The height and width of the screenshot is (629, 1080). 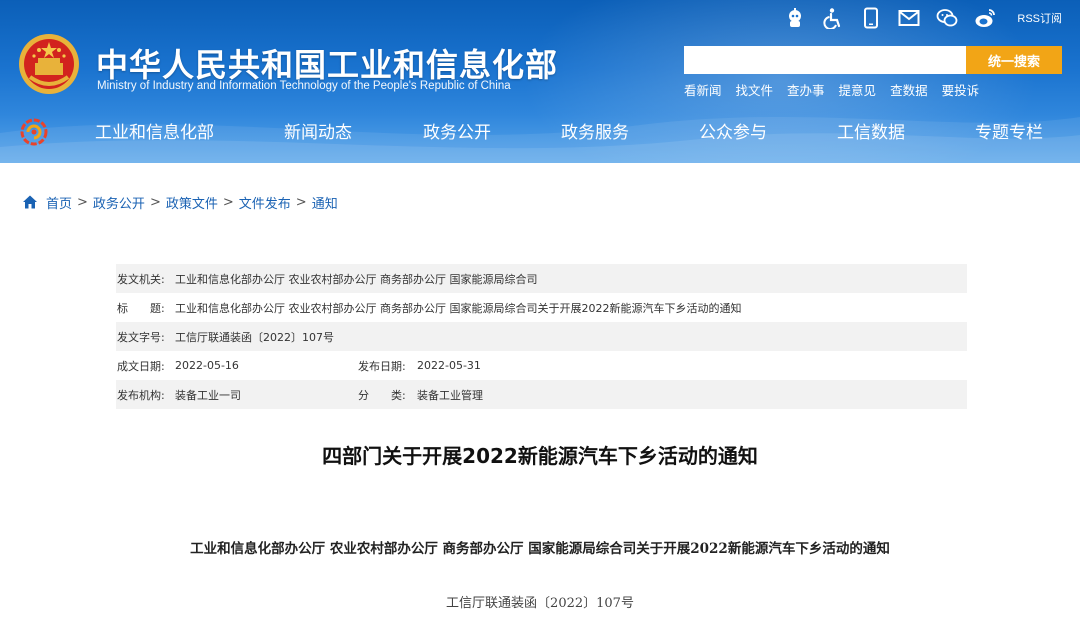 I want to click on nav-special-topics: 专题专栏, so click(x=1009, y=133).